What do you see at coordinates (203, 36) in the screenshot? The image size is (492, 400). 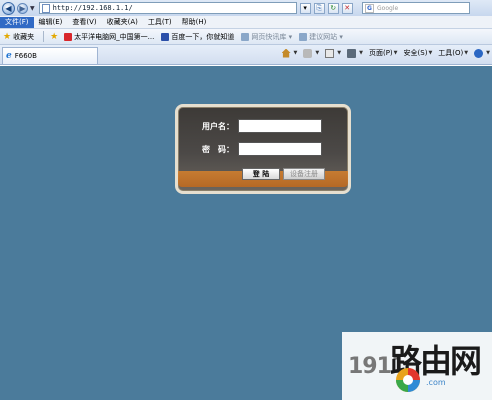 I see `favorite-link-label: 百度一下，你就知道` at bounding box center [203, 36].